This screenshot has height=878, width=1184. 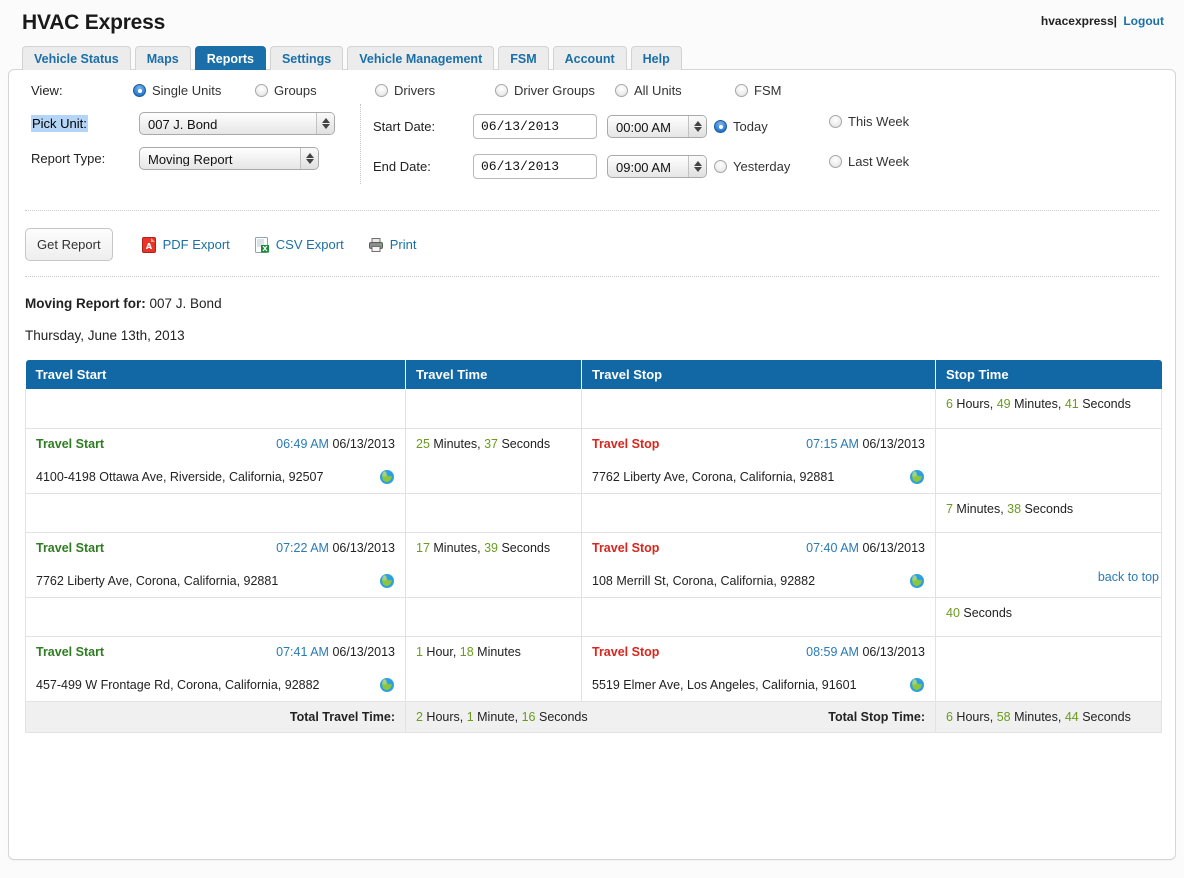 I want to click on total-stop-hours: 6, so click(x=949, y=716).